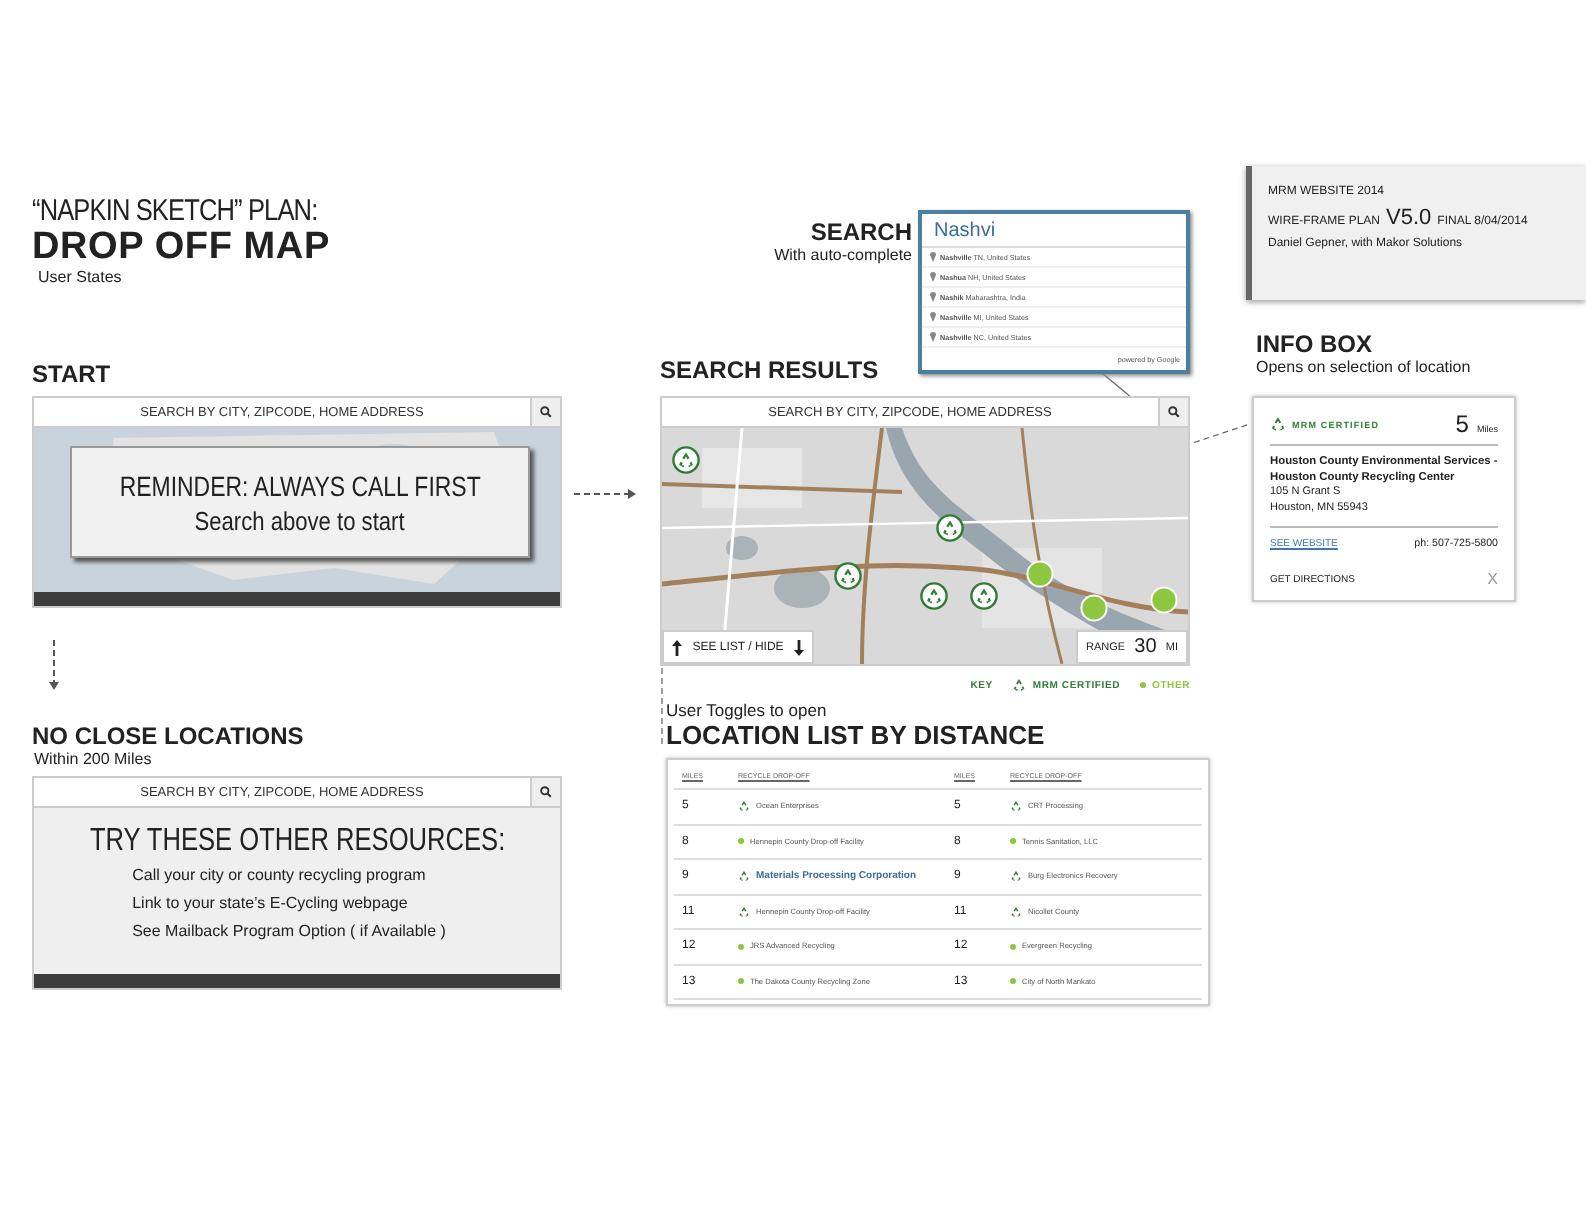  What do you see at coordinates (300, 520) in the screenshot?
I see `reminder-text: Search above to start` at bounding box center [300, 520].